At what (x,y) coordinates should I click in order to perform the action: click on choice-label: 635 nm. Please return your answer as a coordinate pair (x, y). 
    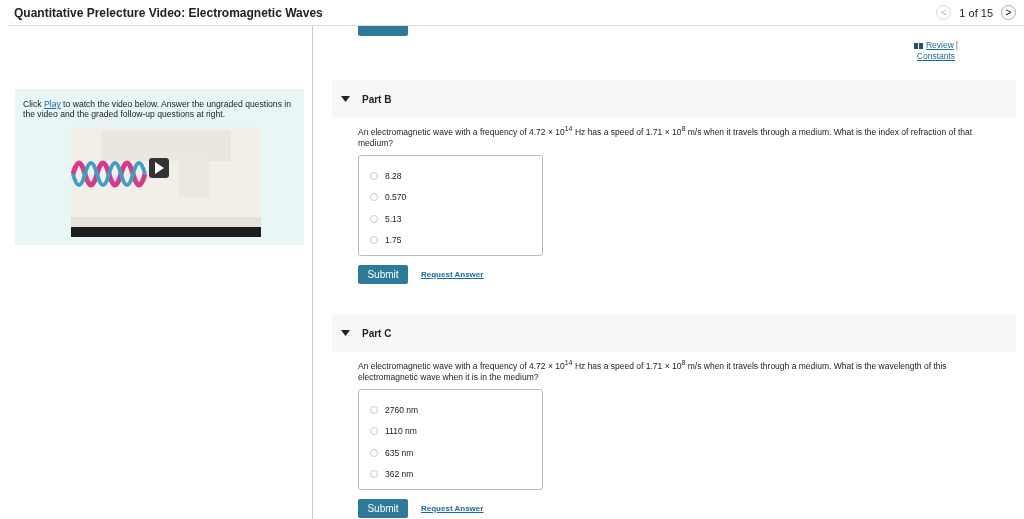
    Looking at the image, I should click on (399, 452).